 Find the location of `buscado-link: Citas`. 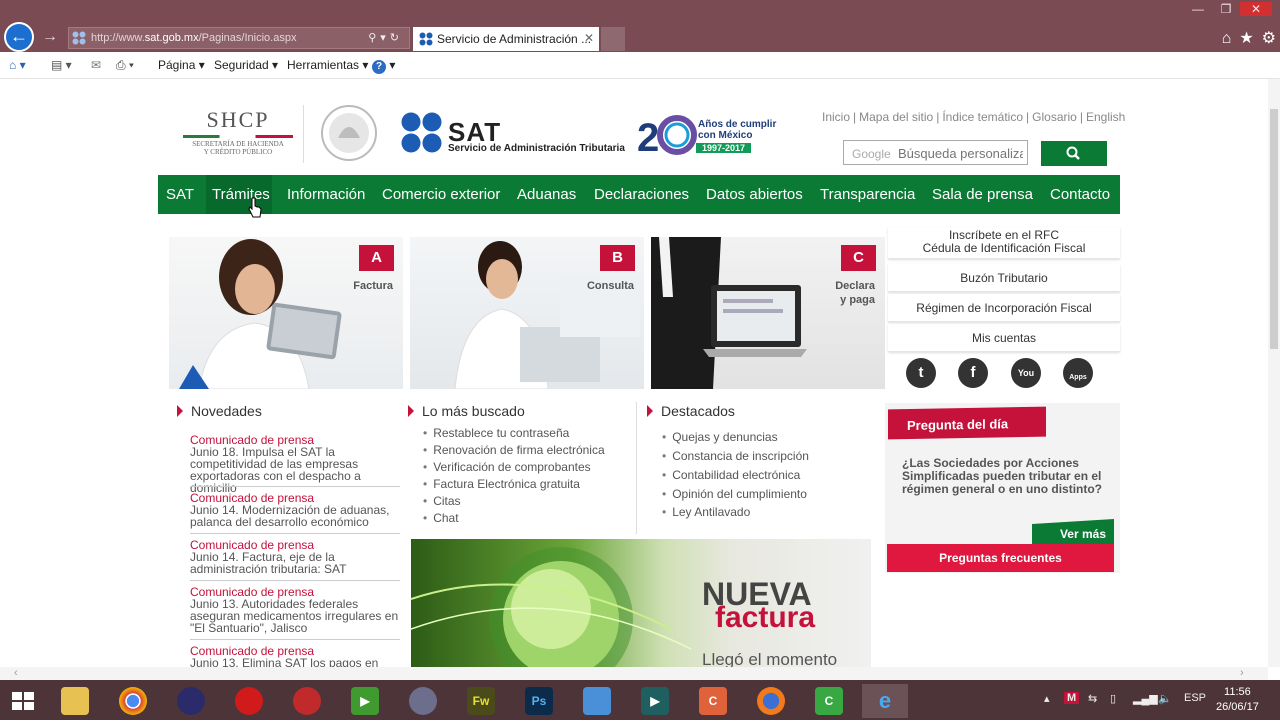

buscado-link: Citas is located at coordinates (441, 501).